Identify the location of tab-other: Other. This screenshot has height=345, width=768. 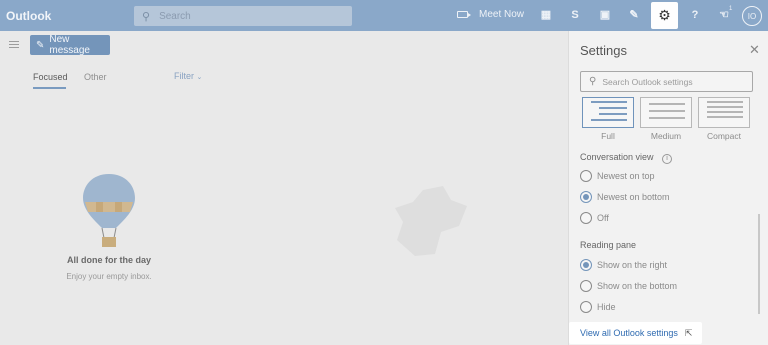
(95, 77).